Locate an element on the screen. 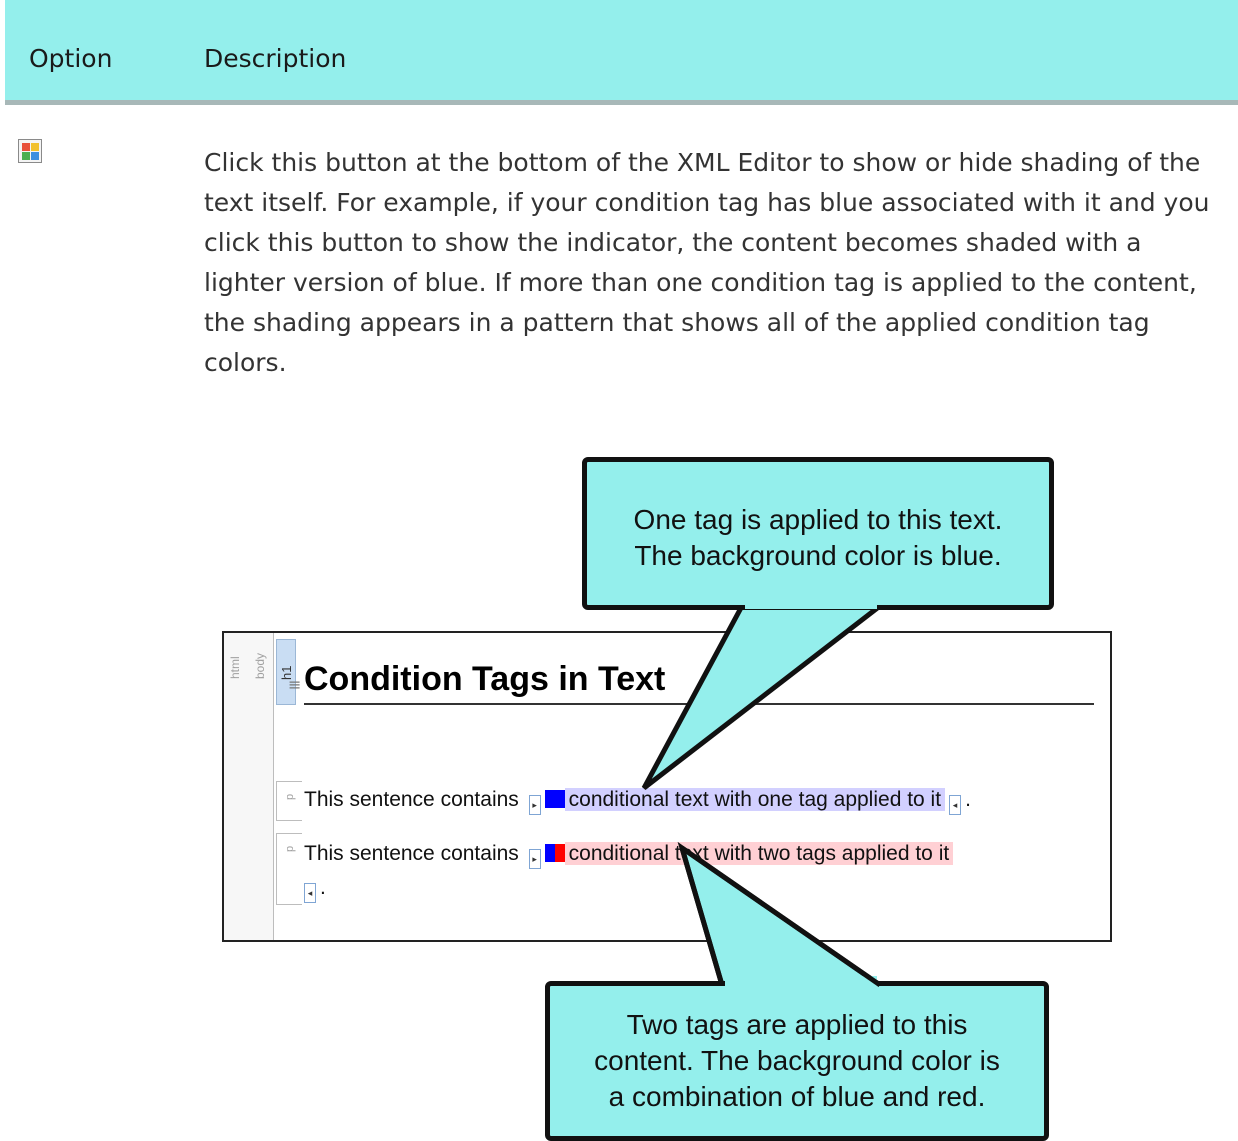 This screenshot has height=1141, width=1238. sentence-two-end: ◂. is located at coordinates (315, 889).